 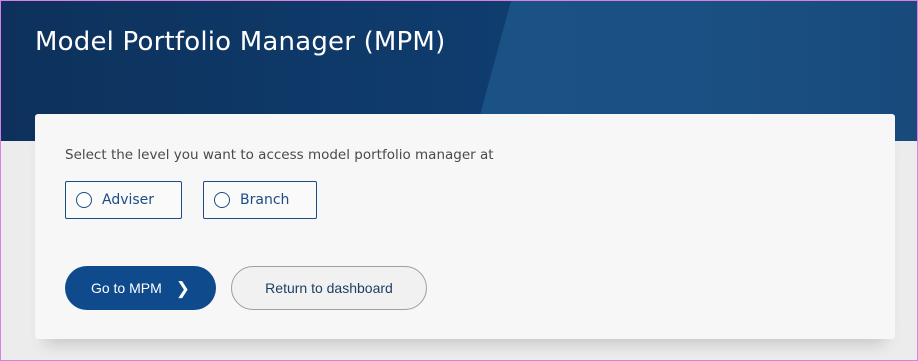 What do you see at coordinates (240, 42) in the screenshot?
I see `page-title: Model Portfolio Manager (MPM)` at bounding box center [240, 42].